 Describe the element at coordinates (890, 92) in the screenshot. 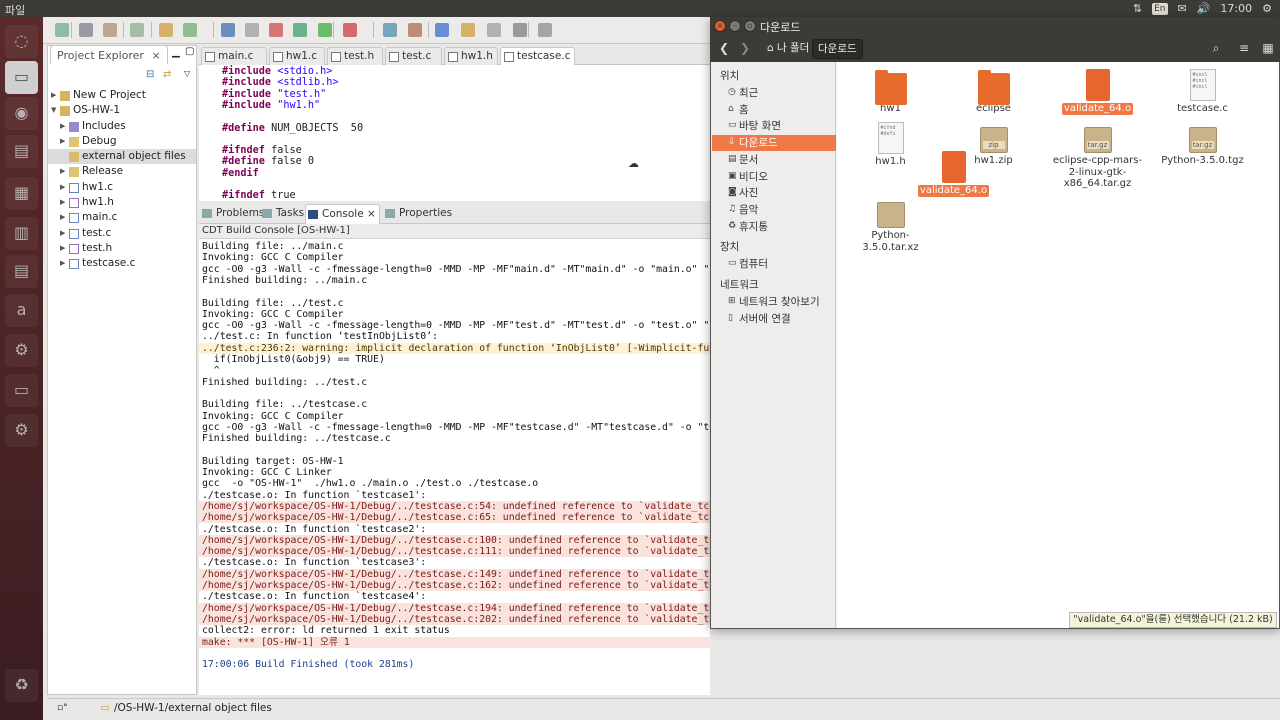

I see `file-item: hw1` at that location.